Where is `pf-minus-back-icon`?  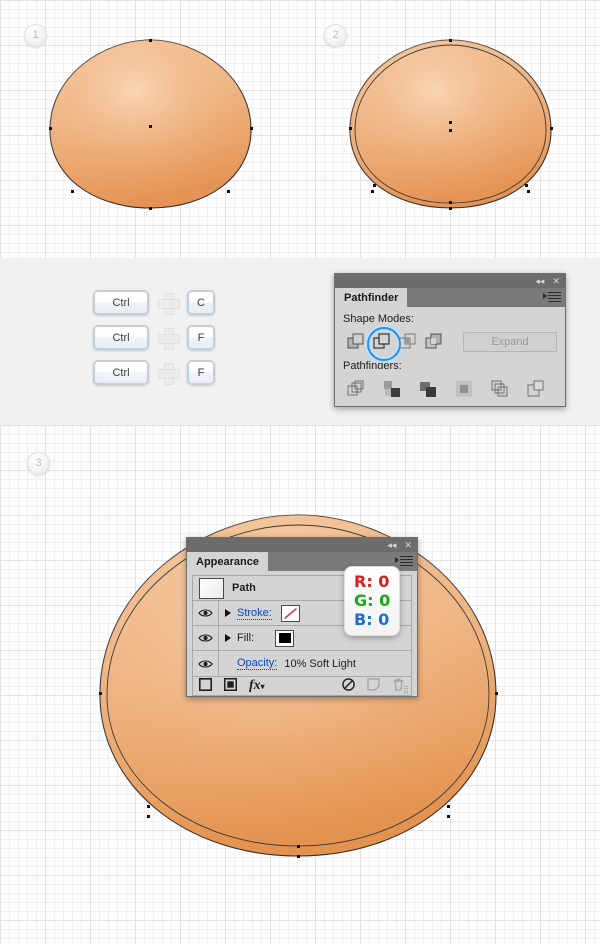
pf-minus-back-icon is located at coordinates (536, 389).